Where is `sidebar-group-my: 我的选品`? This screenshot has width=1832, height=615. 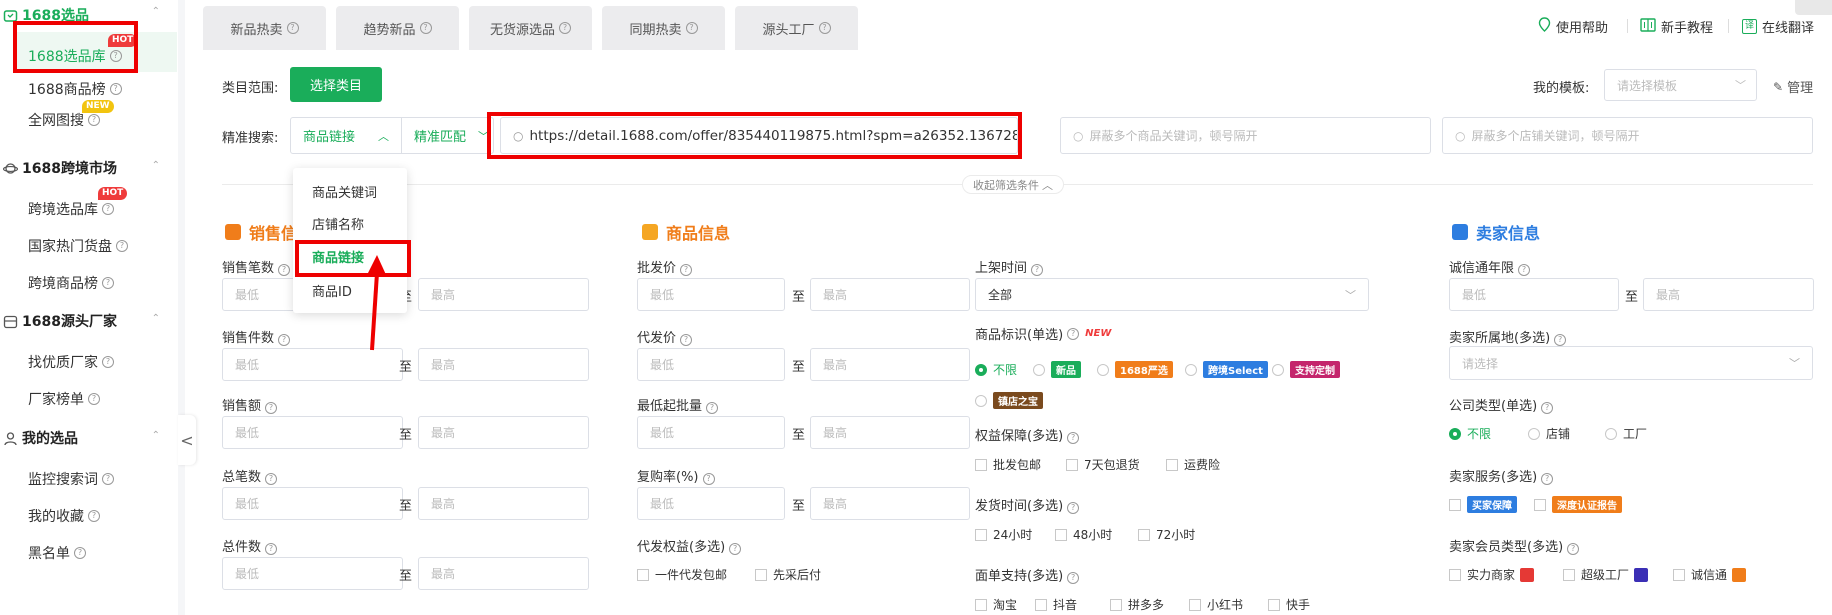
sidebar-group-my: 我的选品 is located at coordinates (40, 438).